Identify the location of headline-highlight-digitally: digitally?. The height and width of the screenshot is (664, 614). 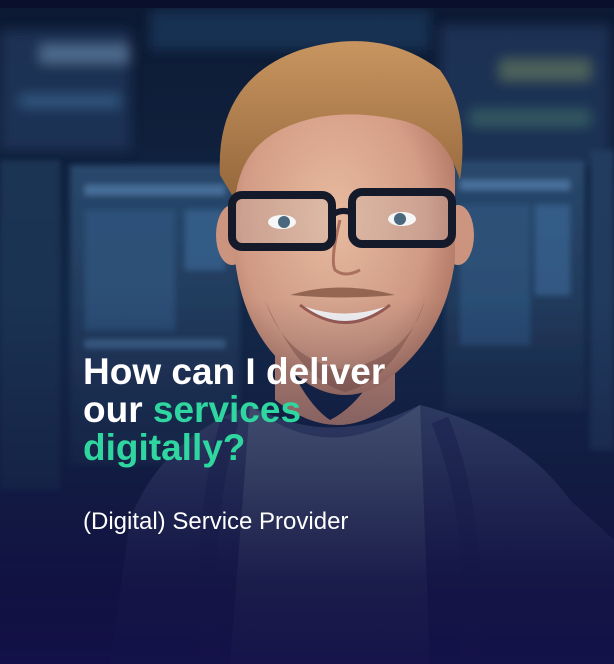
(164, 447).